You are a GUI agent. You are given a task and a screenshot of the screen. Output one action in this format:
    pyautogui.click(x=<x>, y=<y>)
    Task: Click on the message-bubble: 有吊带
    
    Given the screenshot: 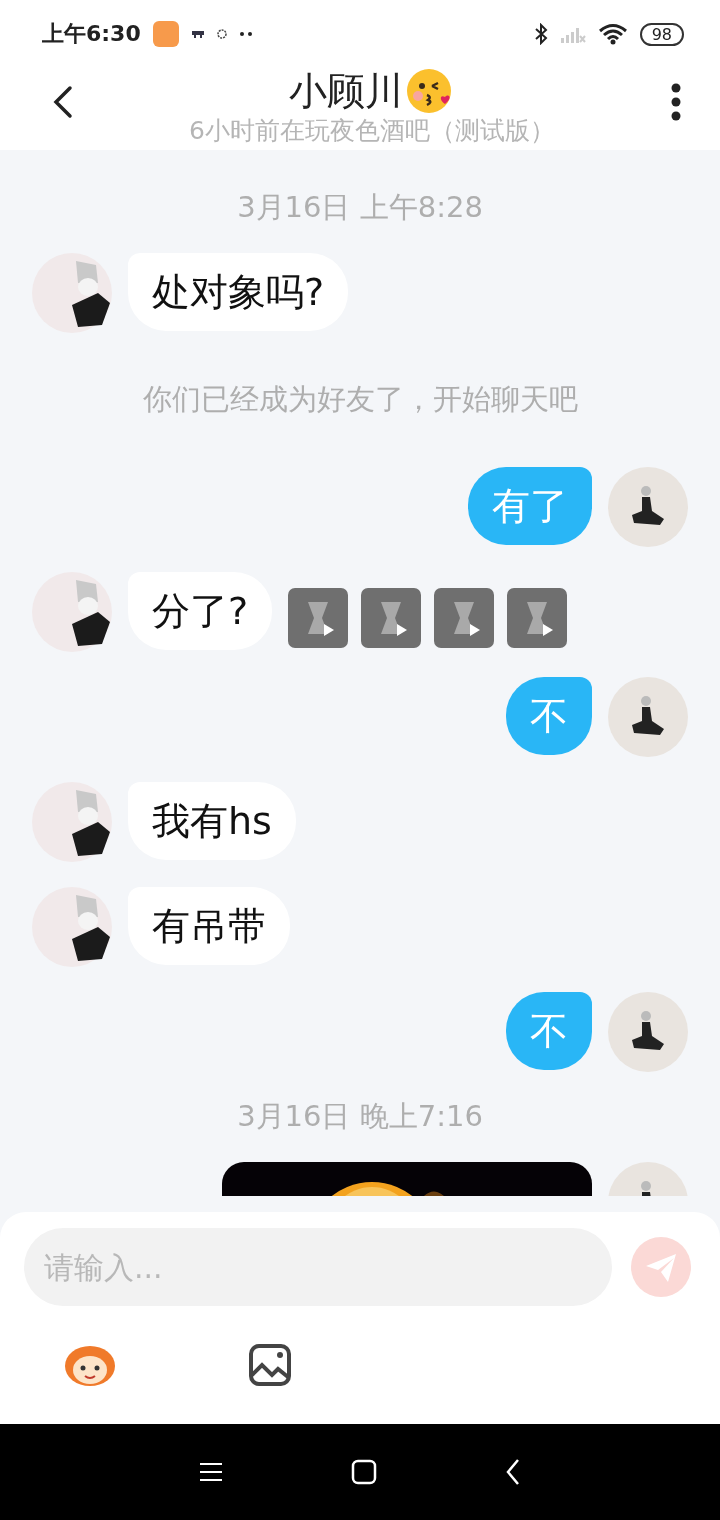 What is the action you would take?
    pyautogui.click(x=209, y=926)
    